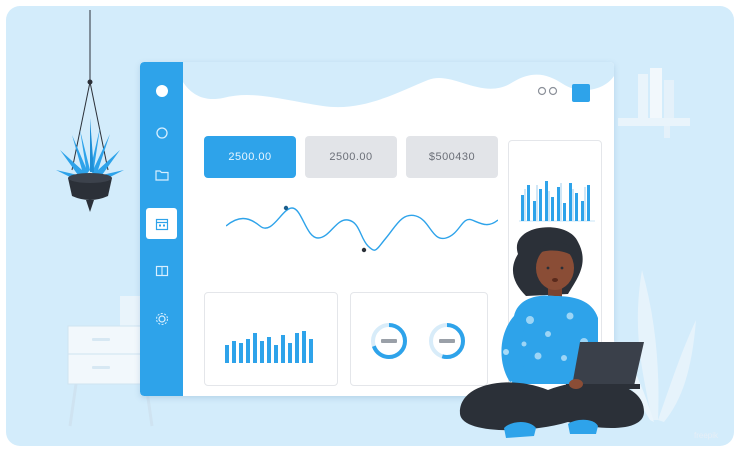 The width and height of the screenshot is (740, 452). What do you see at coordinates (654, 103) in the screenshot?
I see `wall-shelf-illustration` at bounding box center [654, 103].